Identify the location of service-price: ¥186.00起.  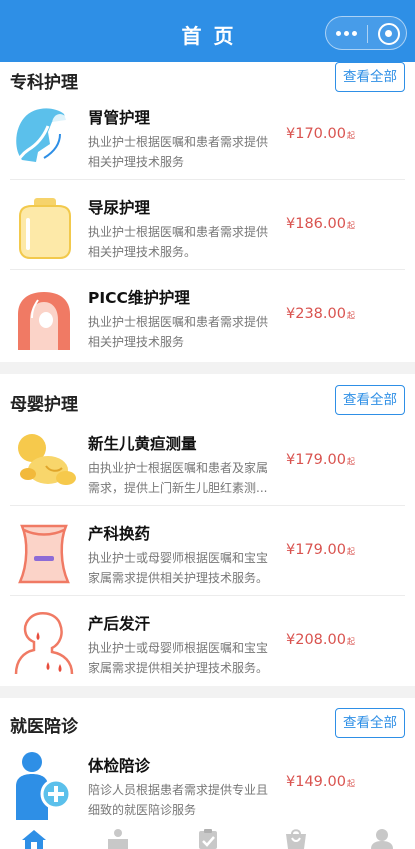
(320, 224).